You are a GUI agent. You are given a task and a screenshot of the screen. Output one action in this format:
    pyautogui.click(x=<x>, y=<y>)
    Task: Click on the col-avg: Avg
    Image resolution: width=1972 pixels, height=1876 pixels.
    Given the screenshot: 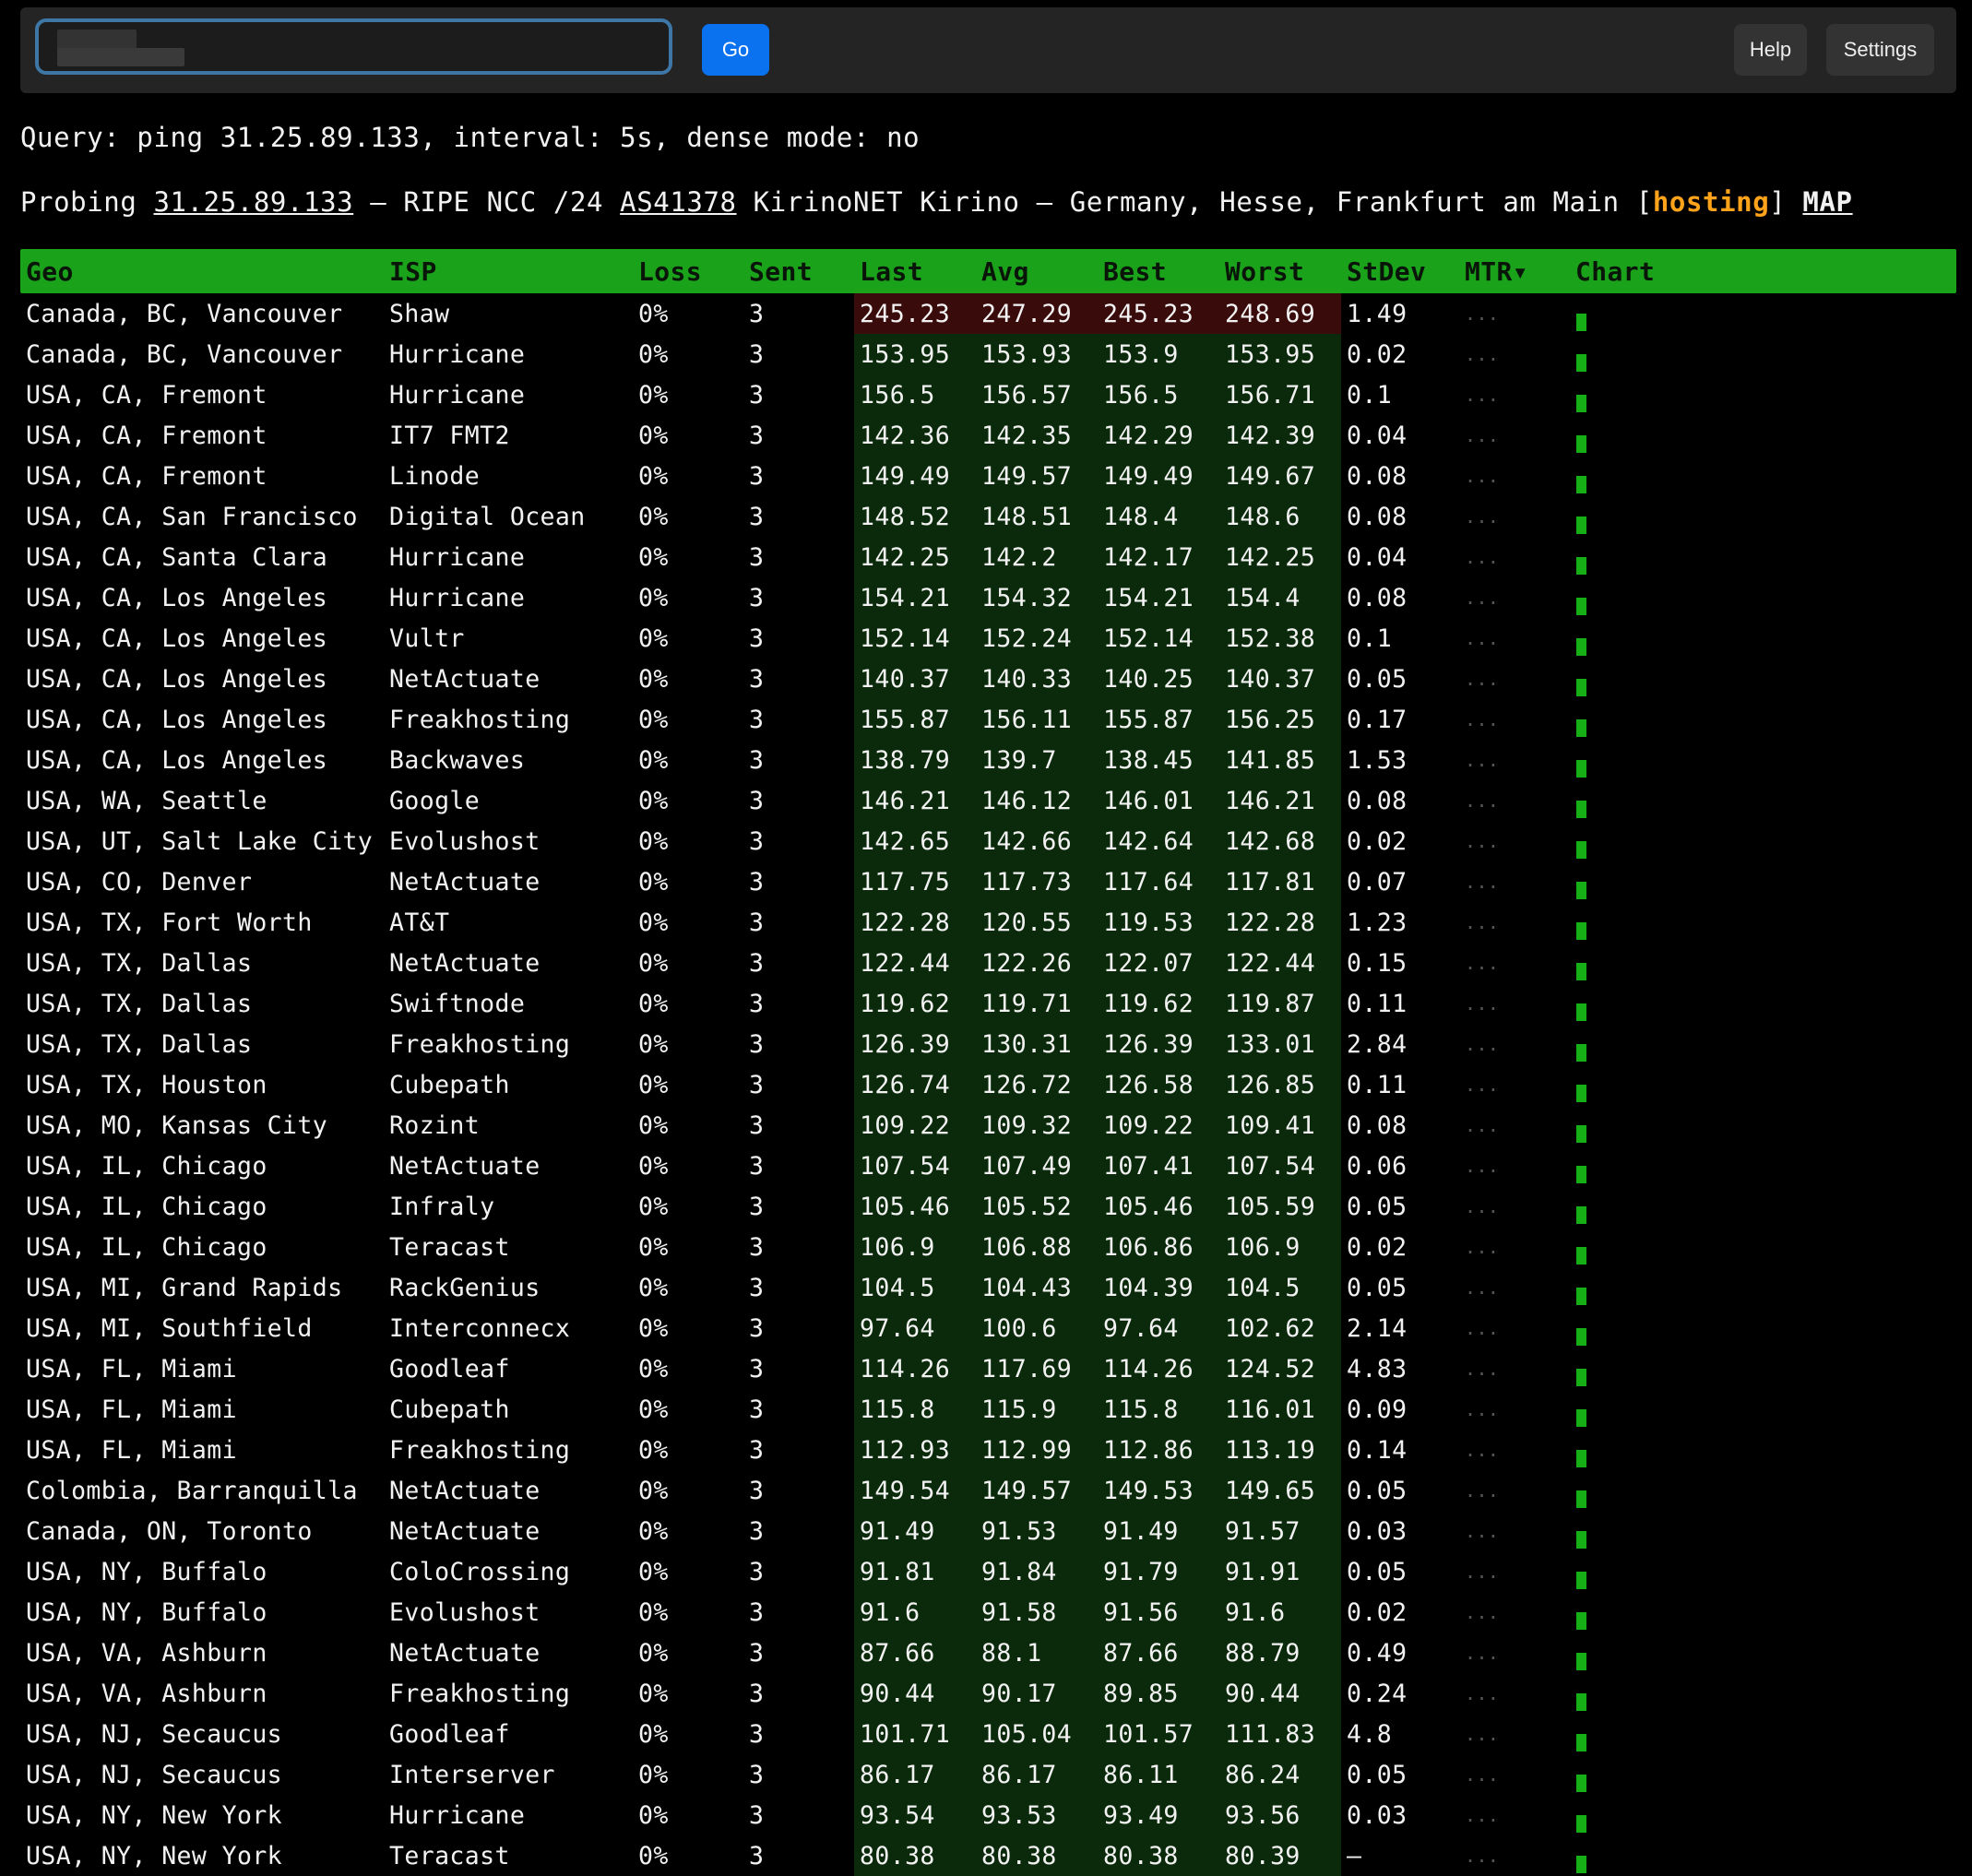 What is the action you would take?
    pyautogui.click(x=1005, y=272)
    